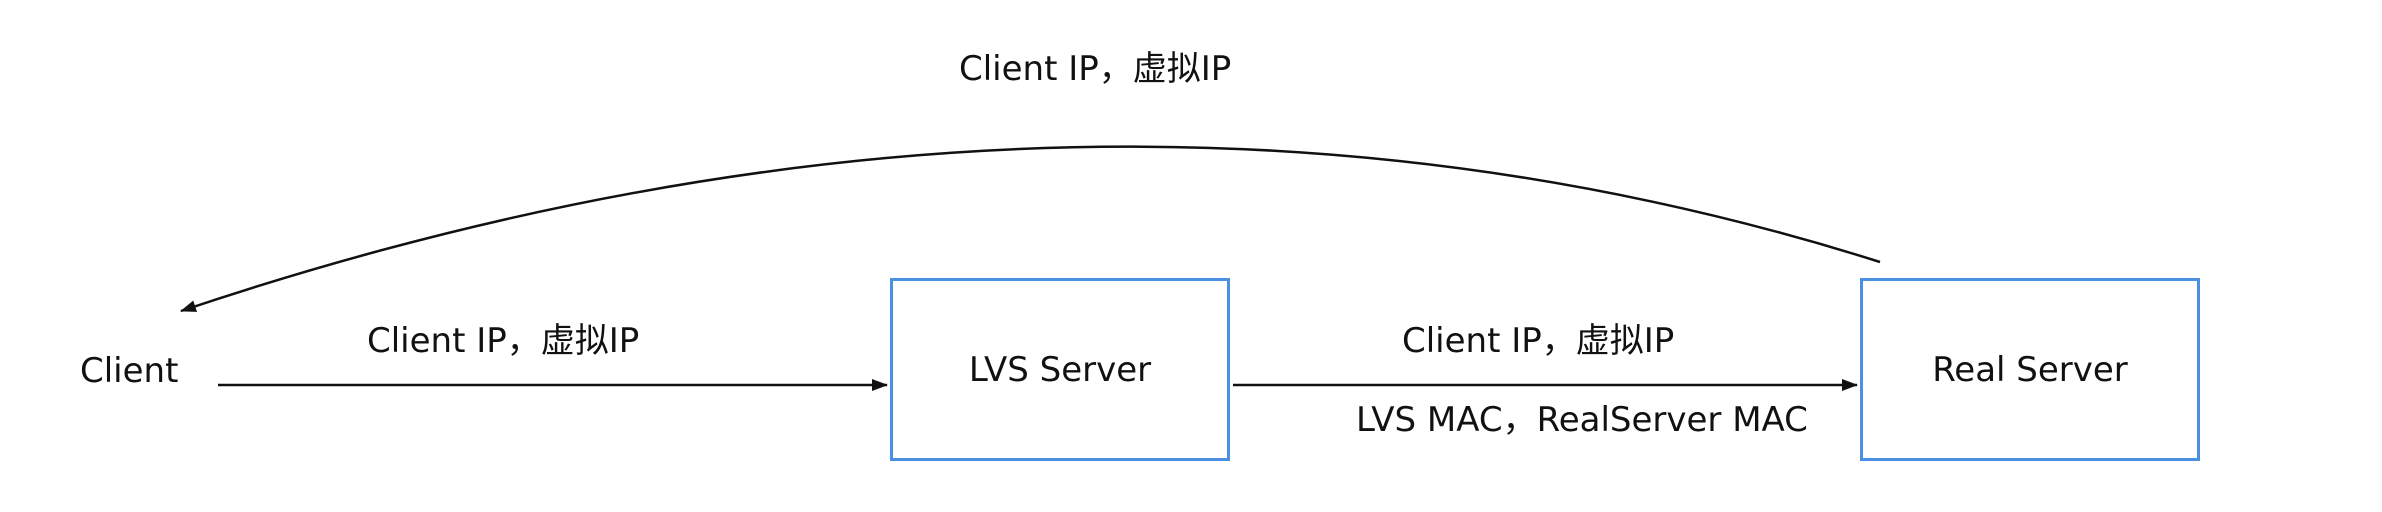  I want to click on lvs-server-box: LVS Server, so click(1060, 369).